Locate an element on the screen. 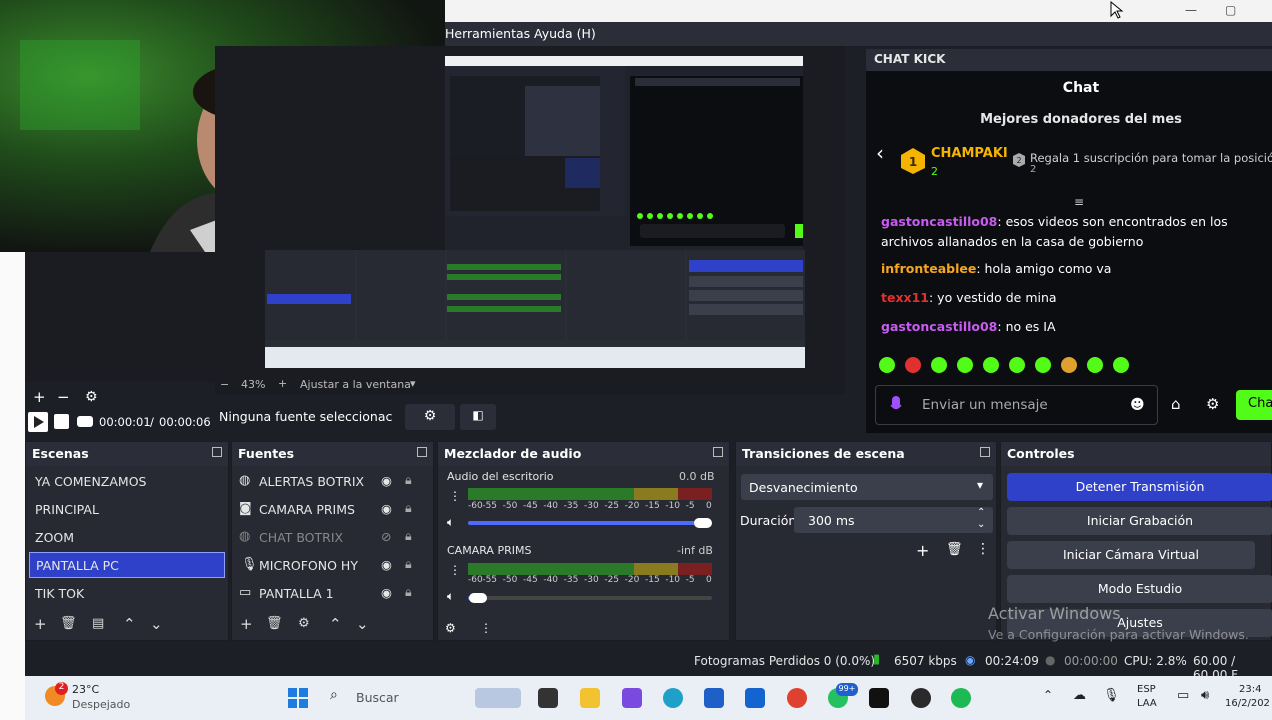 The width and height of the screenshot is (1272, 720). clock-time: 23:4 is located at coordinates (1250, 689).